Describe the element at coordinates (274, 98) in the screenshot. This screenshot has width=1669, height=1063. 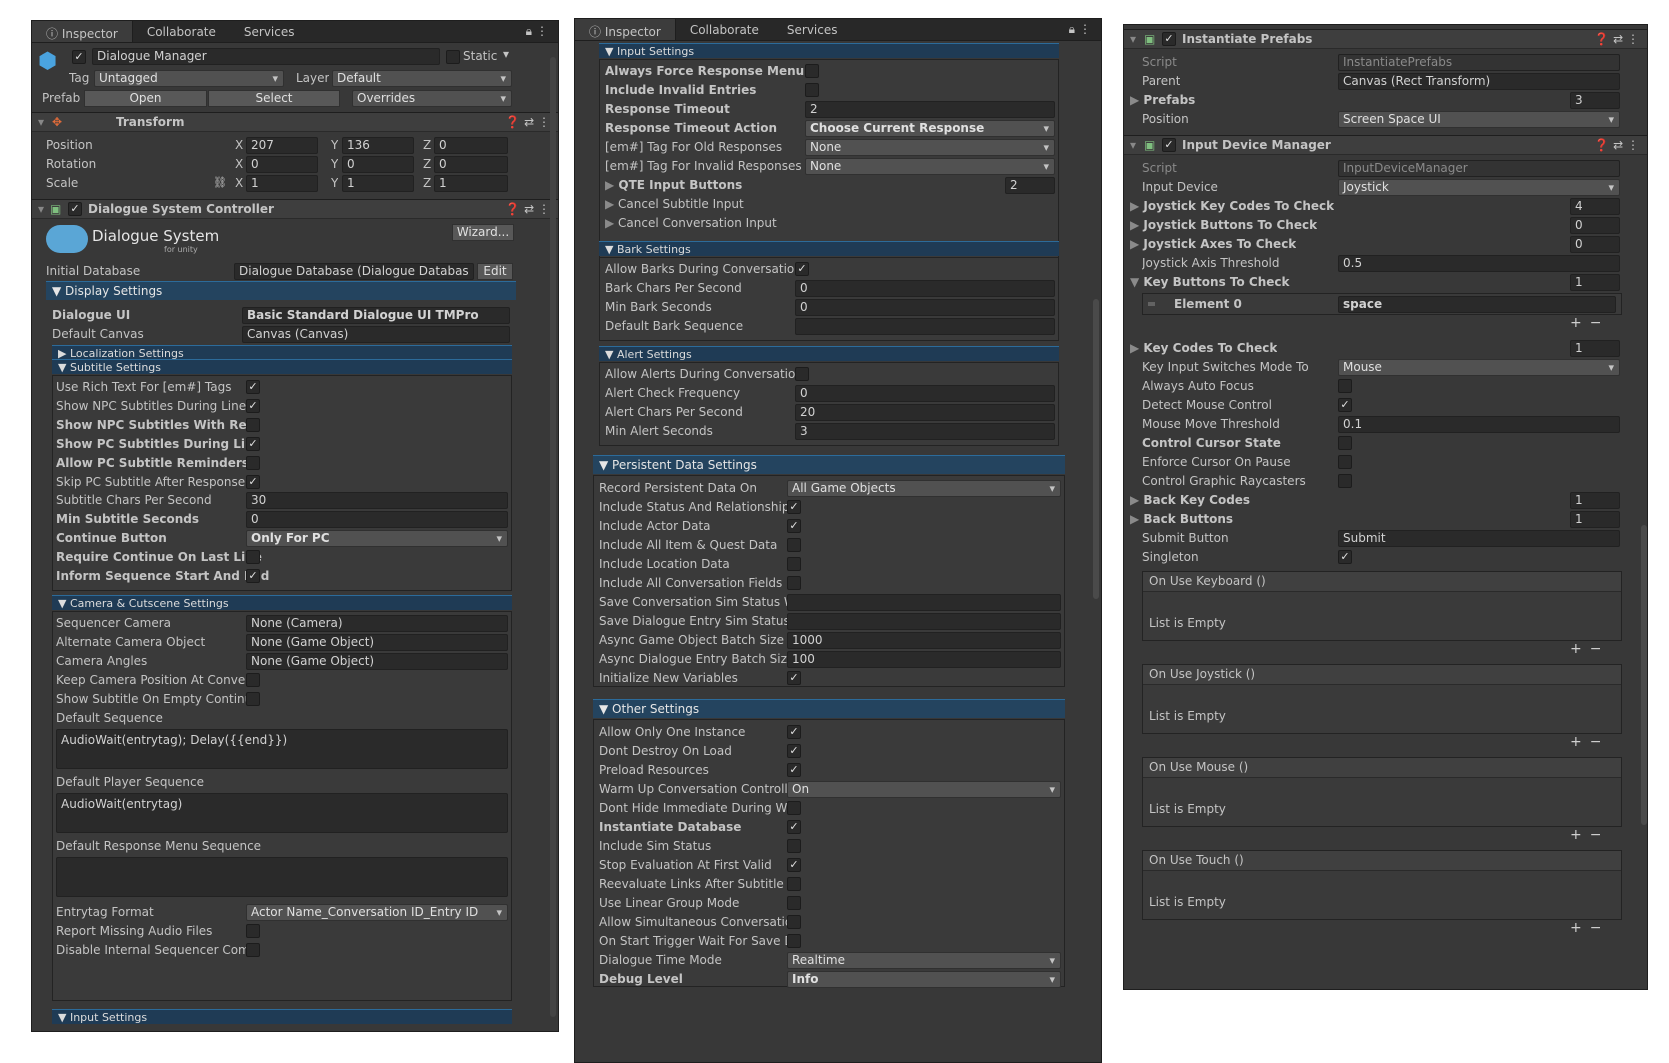
I see `prefab-select-button: Select` at that location.